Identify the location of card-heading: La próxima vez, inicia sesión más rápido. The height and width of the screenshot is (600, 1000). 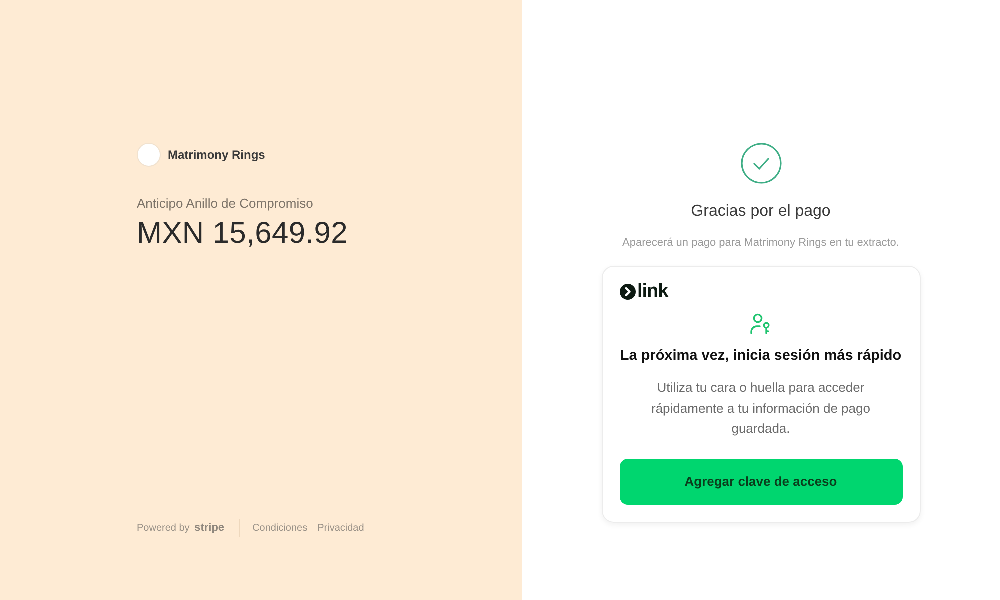
(761, 356).